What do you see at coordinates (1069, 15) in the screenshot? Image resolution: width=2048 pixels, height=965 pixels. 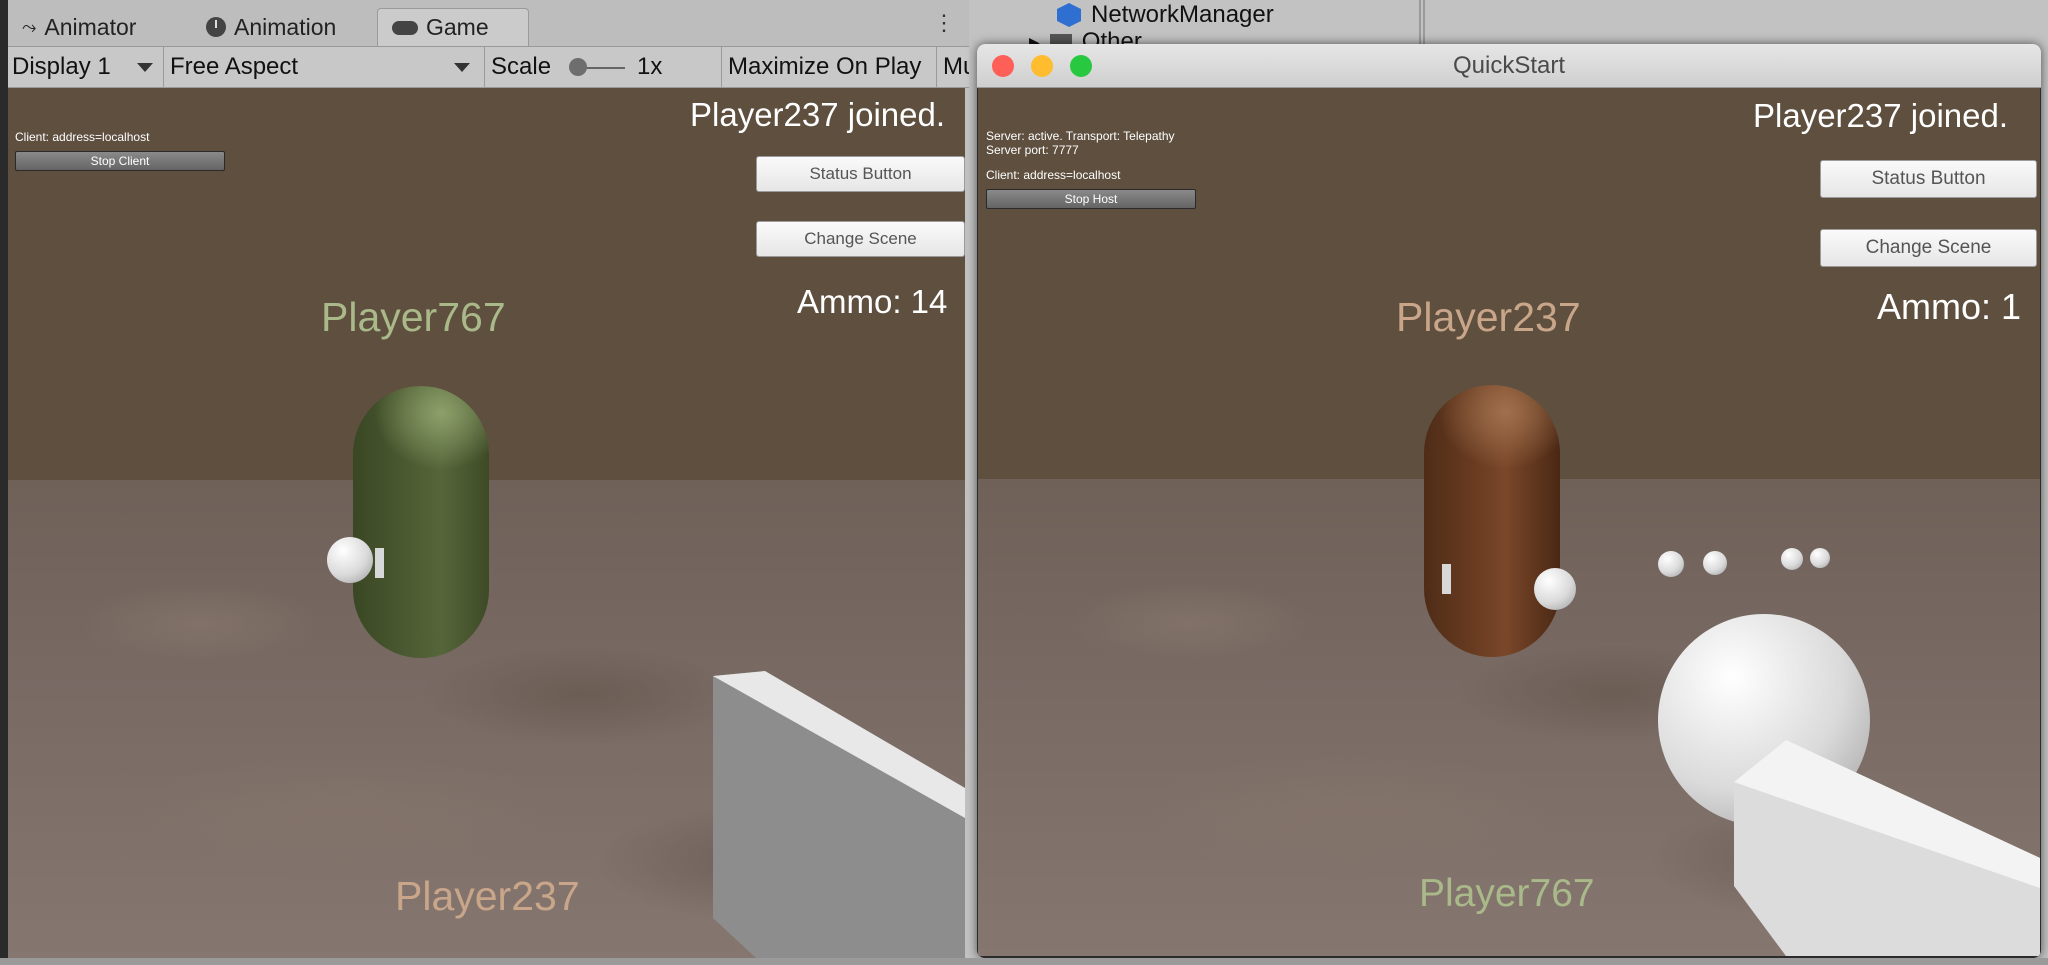 I see `cube-icon` at bounding box center [1069, 15].